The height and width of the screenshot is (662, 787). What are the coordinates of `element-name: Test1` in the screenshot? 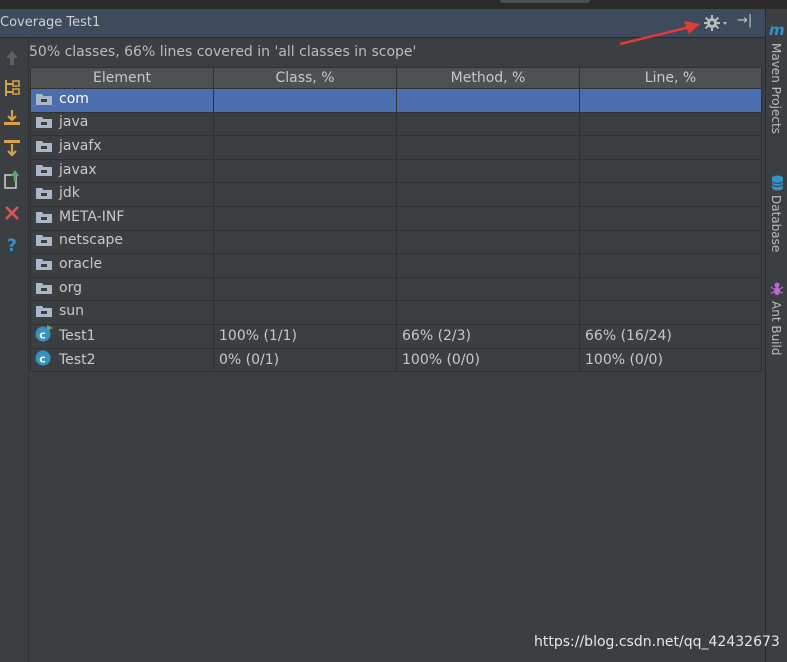 It's located at (77, 336).